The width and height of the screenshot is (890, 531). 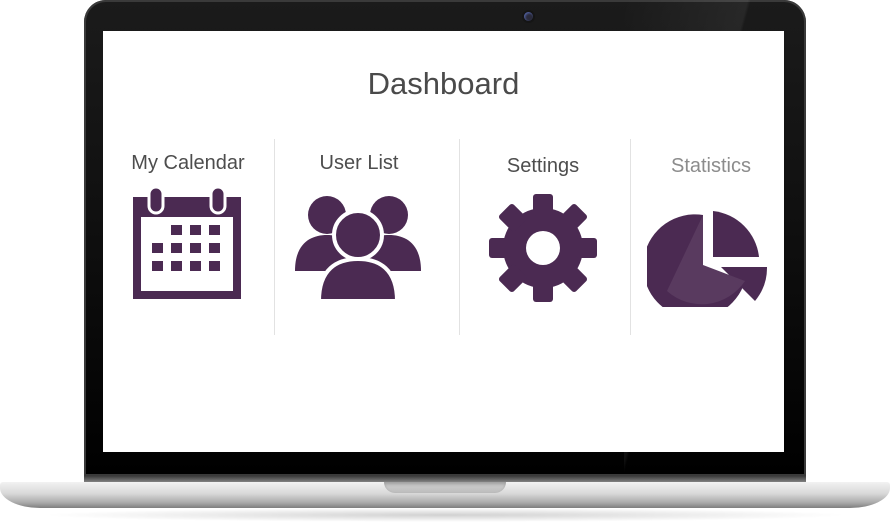 I want to click on laptop-opening-notch, so click(x=445, y=487).